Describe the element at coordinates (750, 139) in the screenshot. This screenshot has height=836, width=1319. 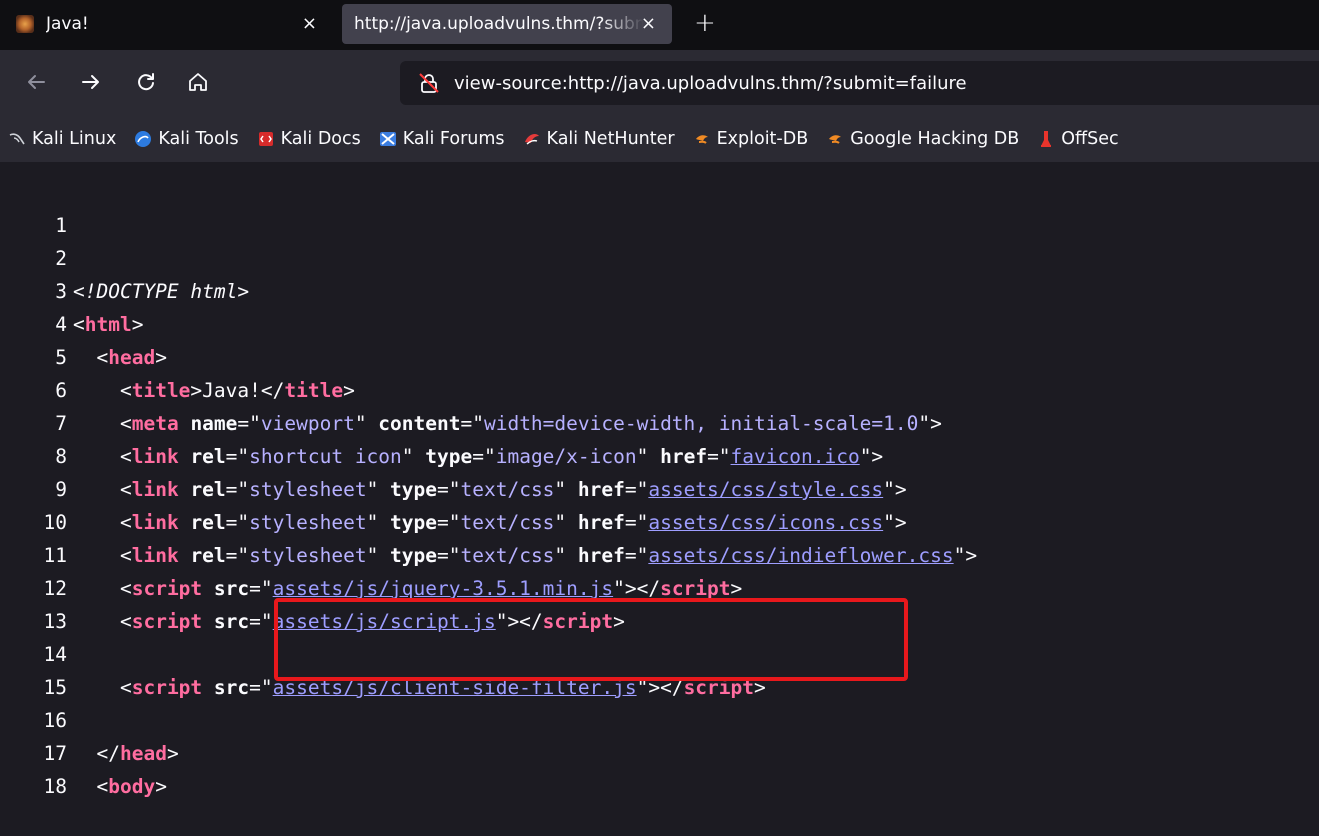
I see `bookmark-exploit-db: Exploit-DB` at that location.